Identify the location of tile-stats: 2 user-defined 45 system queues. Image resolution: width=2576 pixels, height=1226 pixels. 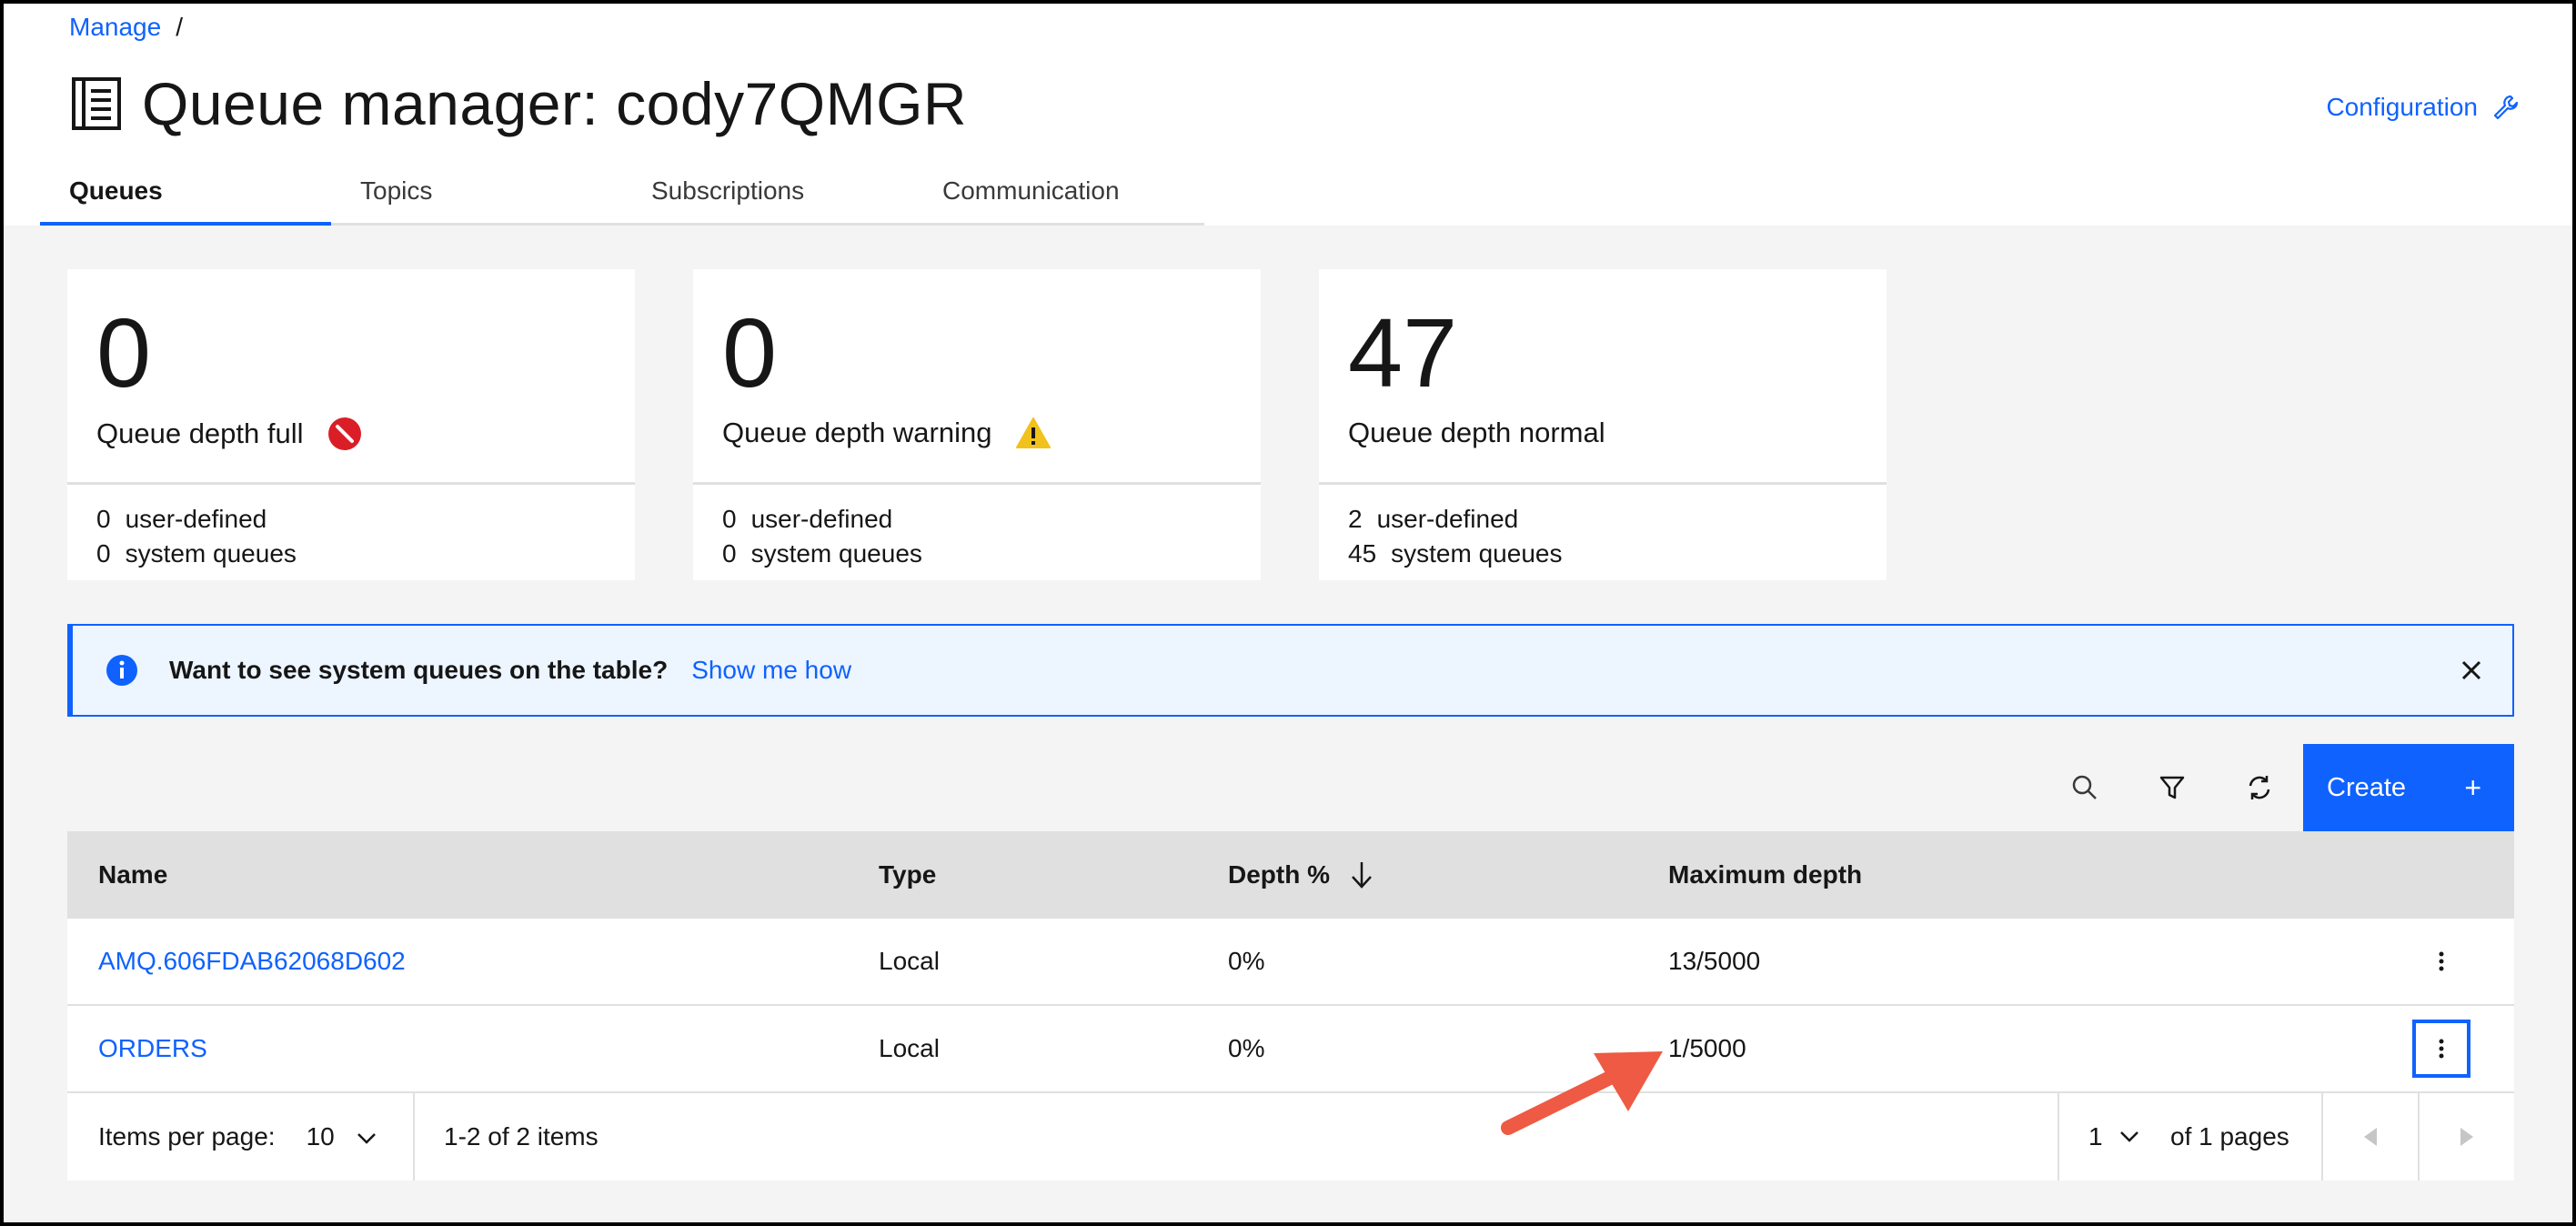
(1455, 536).